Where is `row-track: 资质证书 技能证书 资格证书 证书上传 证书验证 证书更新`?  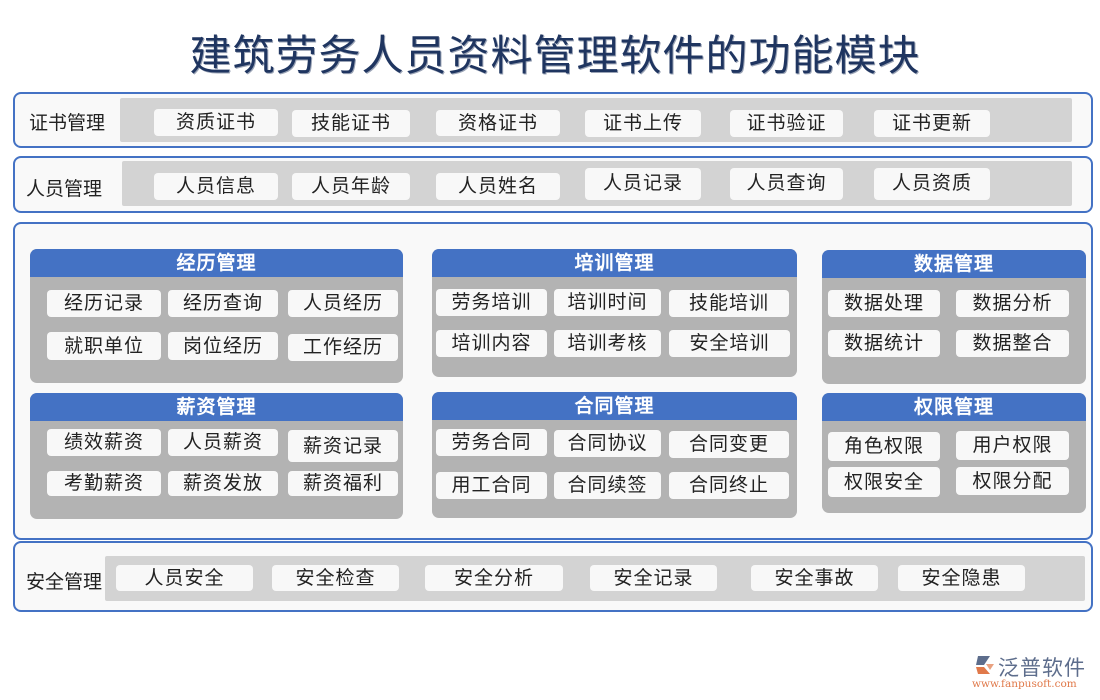 row-track: 资质证书 技能证书 资格证书 证书上传 证书验证 证书更新 is located at coordinates (596, 120).